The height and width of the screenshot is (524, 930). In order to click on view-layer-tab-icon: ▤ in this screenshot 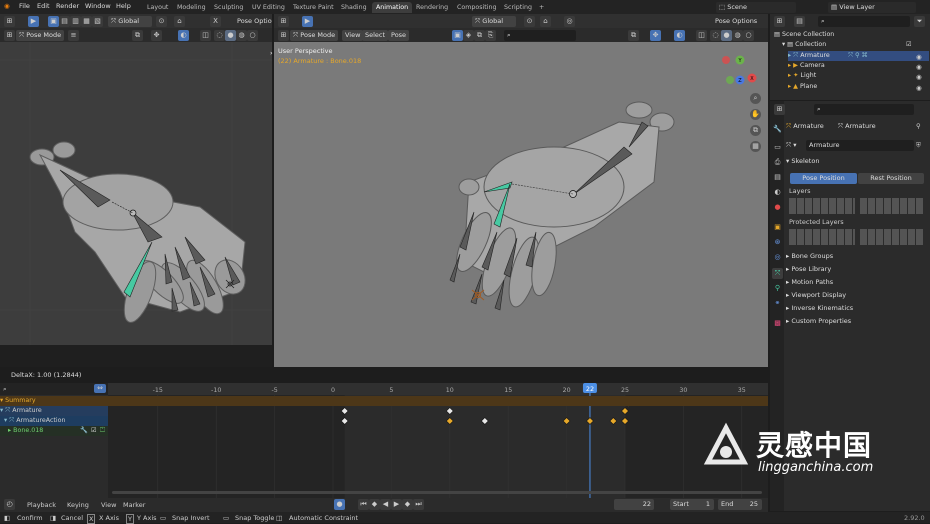, I will do `click(777, 177)`.